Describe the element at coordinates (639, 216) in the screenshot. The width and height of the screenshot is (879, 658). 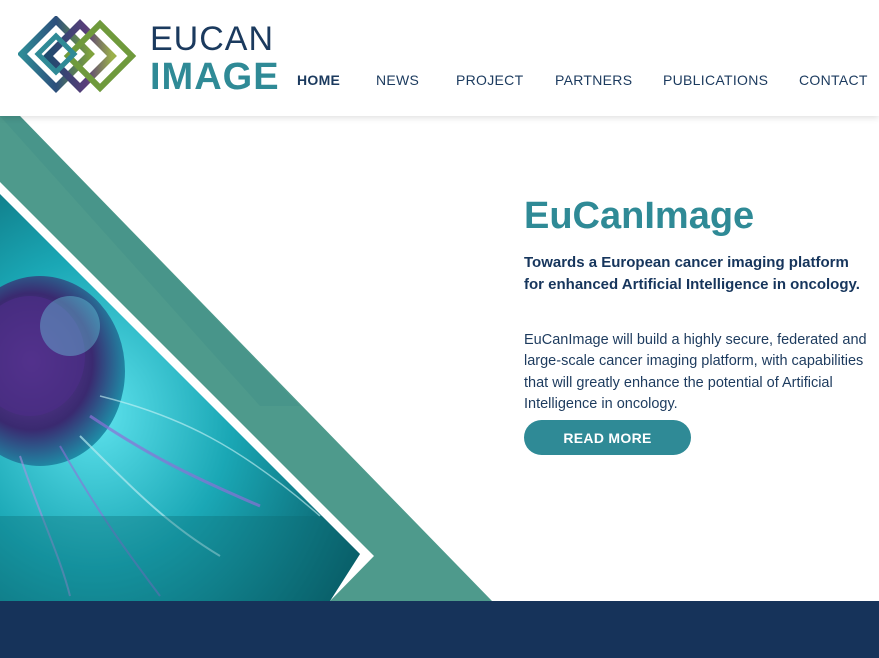
I see `hero-title: EuCanImage` at that location.